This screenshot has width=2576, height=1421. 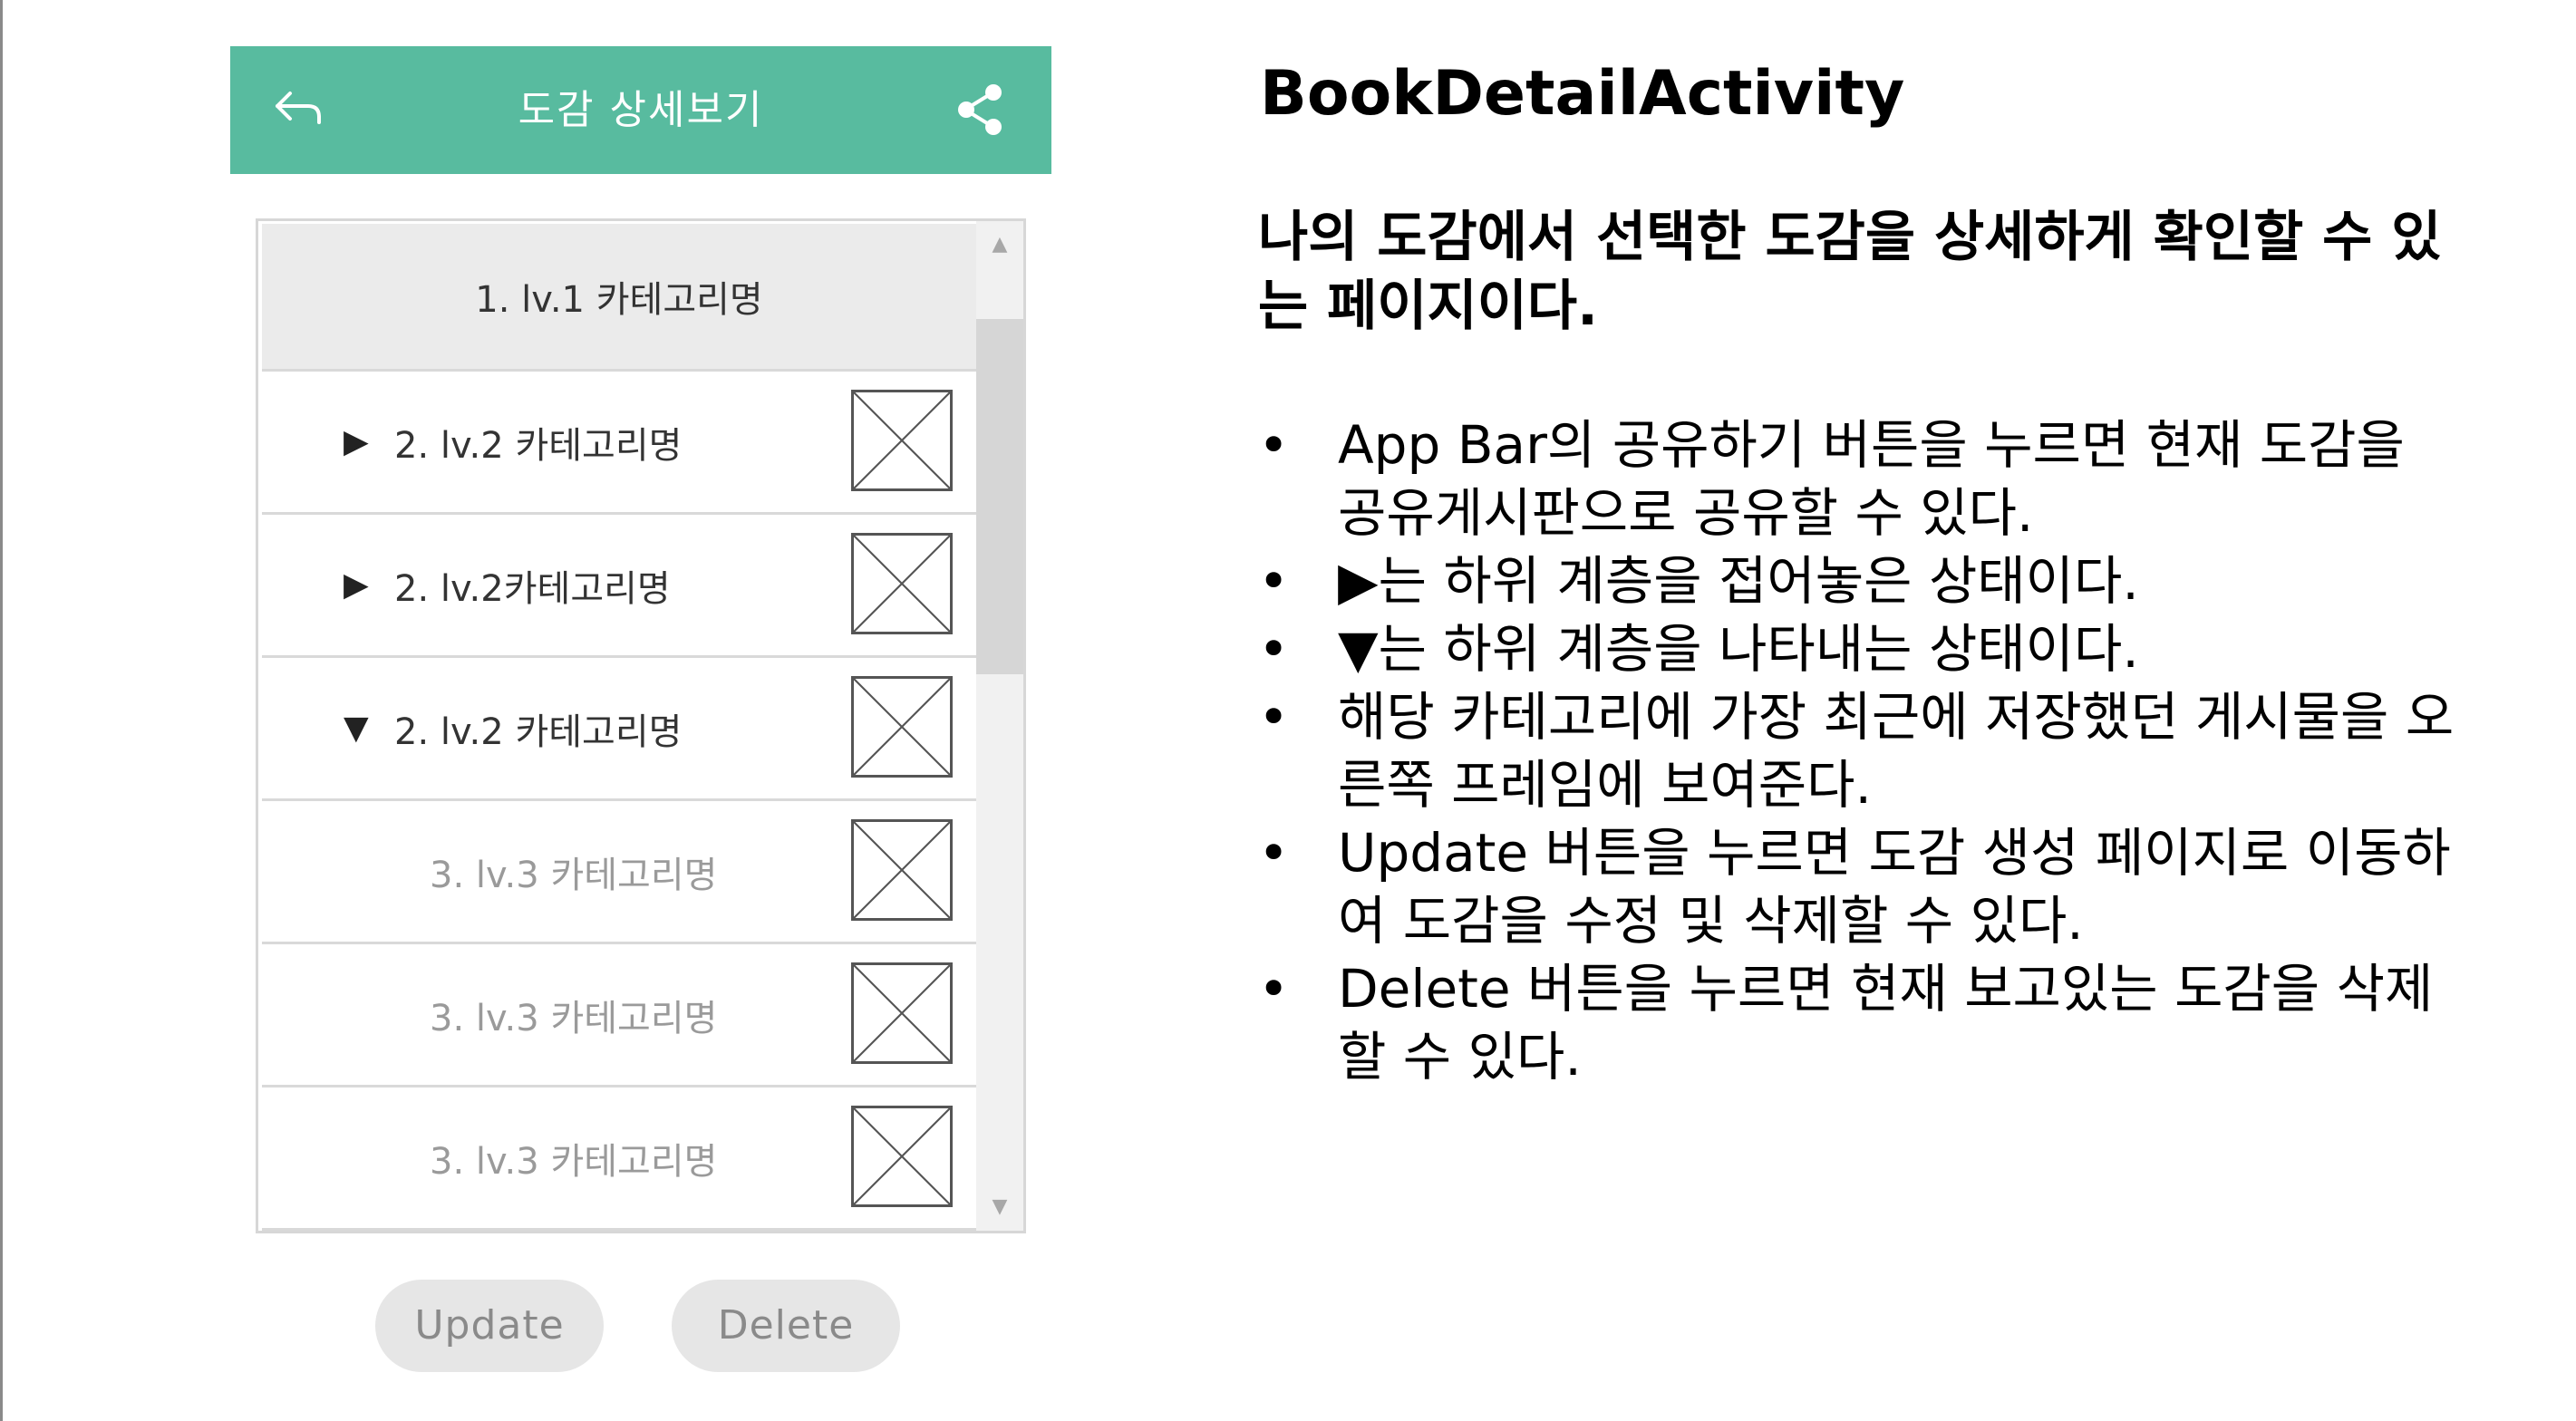 What do you see at coordinates (1850, 272) in the screenshot?
I see `activity-summary: 나의 도감에서 선택한 도감을 상세하게 확인할 수 있는 페이지이다.` at bounding box center [1850, 272].